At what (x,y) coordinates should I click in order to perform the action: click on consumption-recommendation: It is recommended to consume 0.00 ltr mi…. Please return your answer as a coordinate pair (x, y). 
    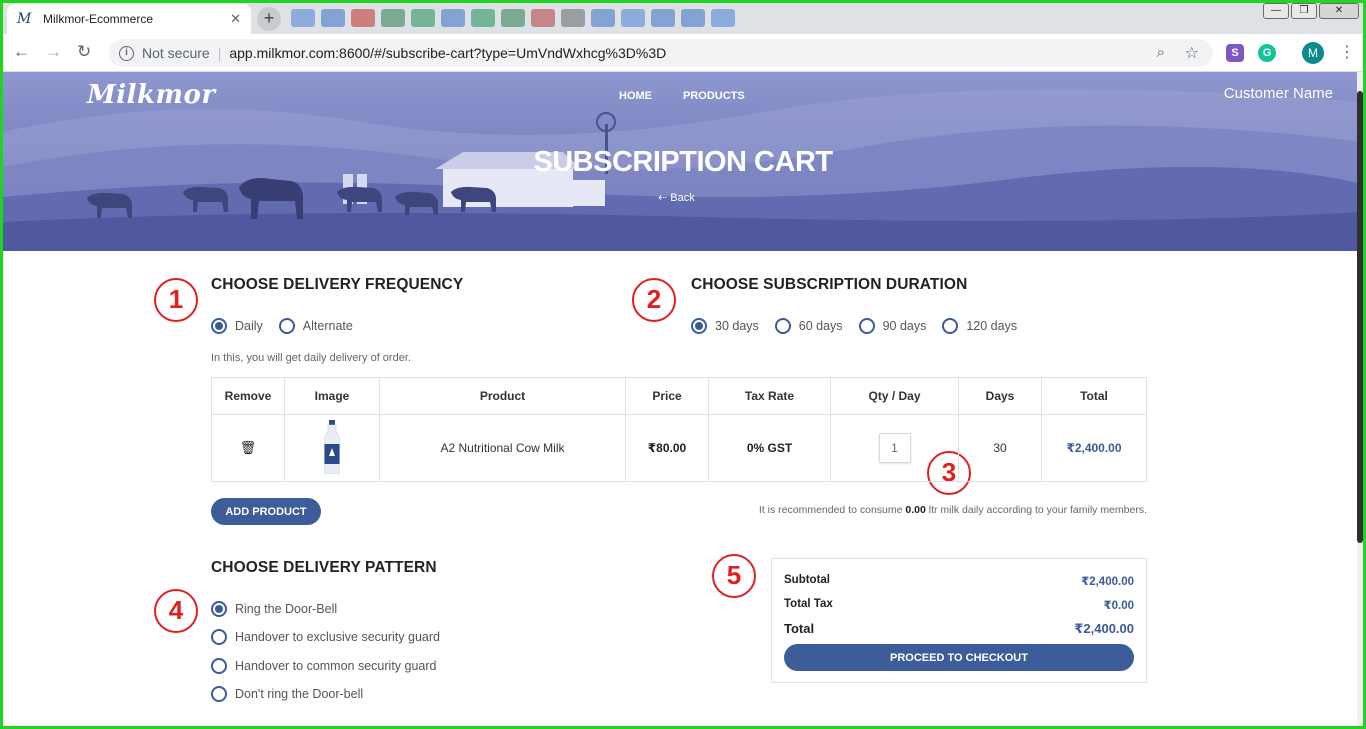
    Looking at the image, I should click on (953, 510).